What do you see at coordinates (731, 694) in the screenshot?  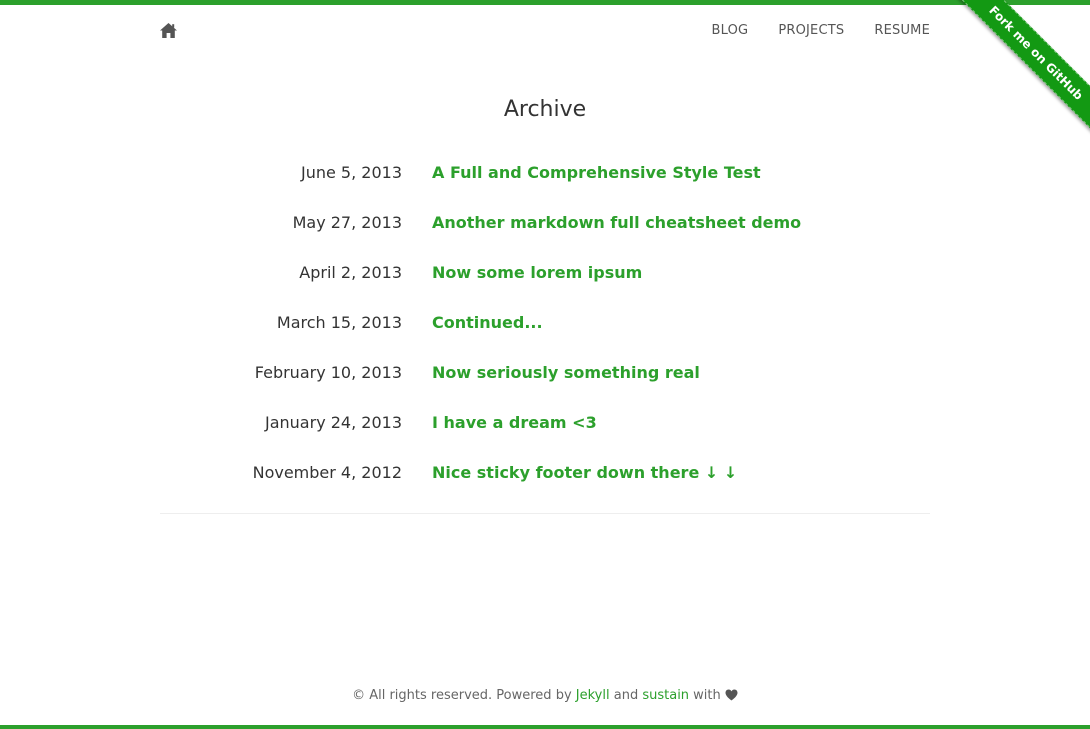 I see `heart-icon` at bounding box center [731, 694].